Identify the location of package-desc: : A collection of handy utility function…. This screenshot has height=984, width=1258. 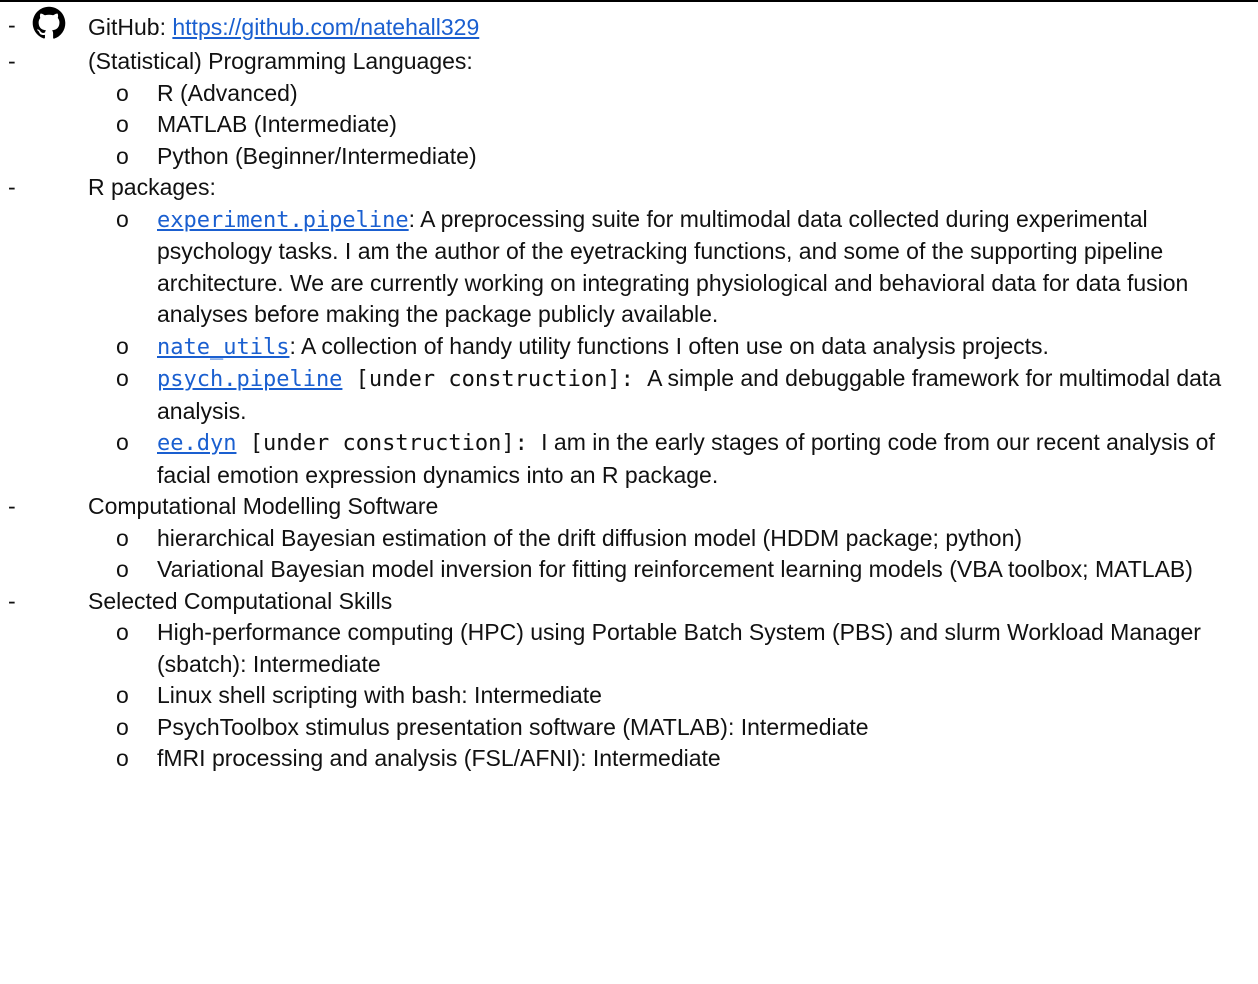
(669, 345).